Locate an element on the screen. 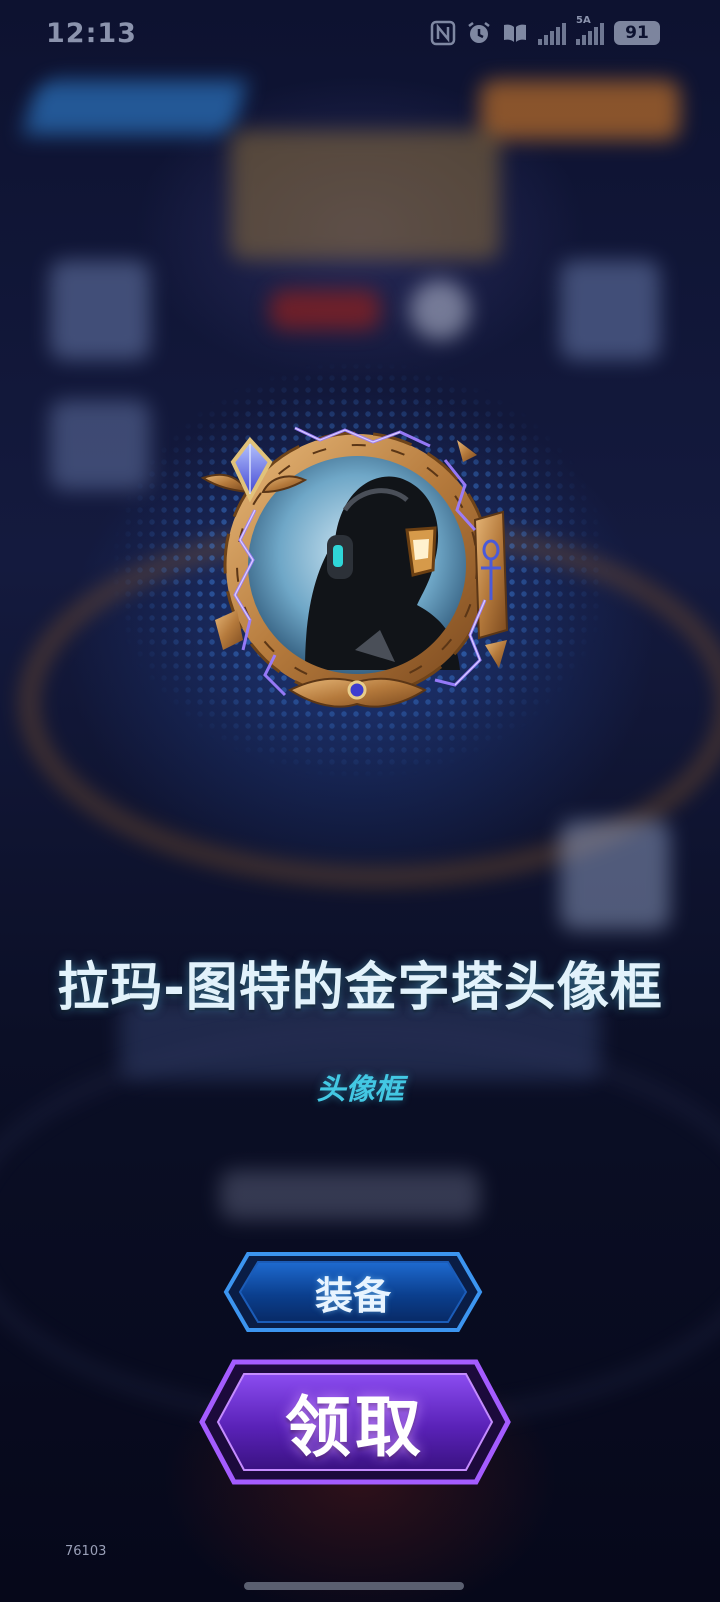  pyramid-avatar-frame-icon is located at coordinates (354, 567).